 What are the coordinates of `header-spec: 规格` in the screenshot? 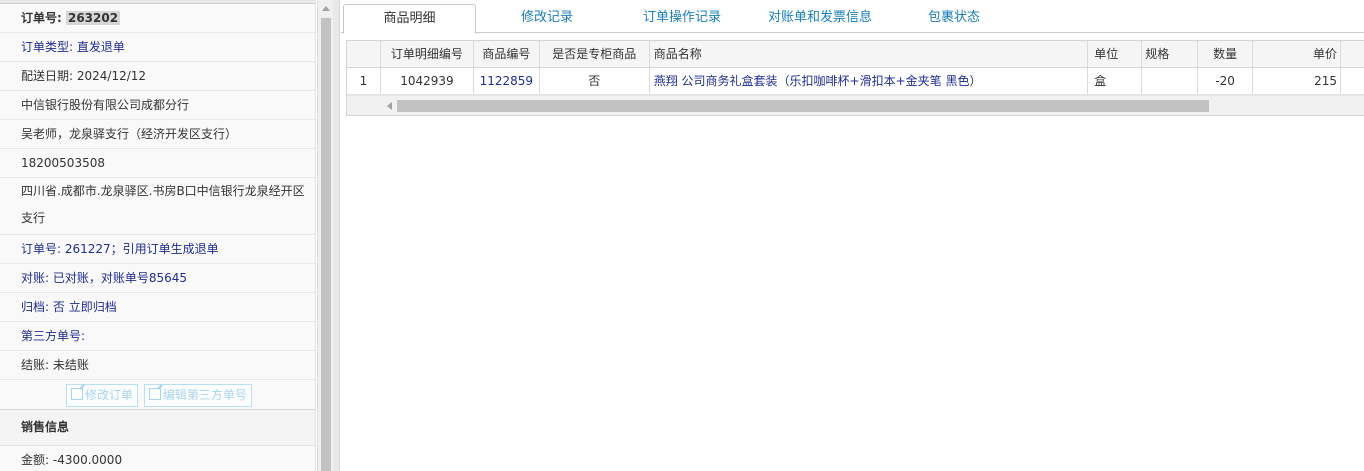 It's located at (1170, 54).